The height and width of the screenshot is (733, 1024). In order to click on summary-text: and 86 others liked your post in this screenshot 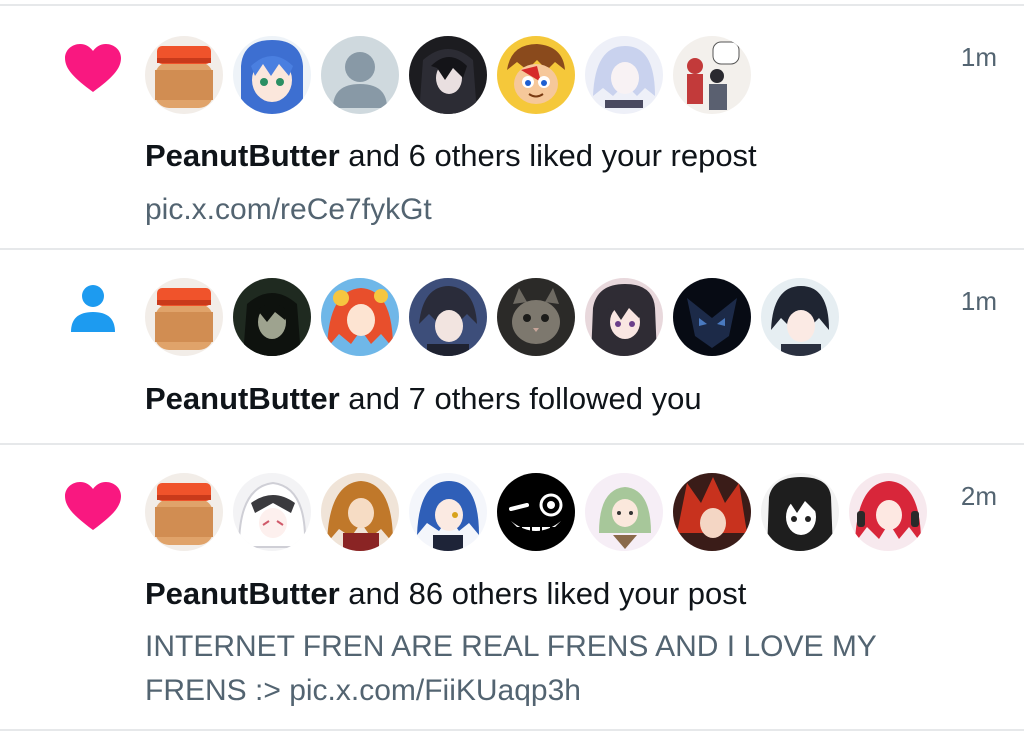, I will do `click(547, 593)`.